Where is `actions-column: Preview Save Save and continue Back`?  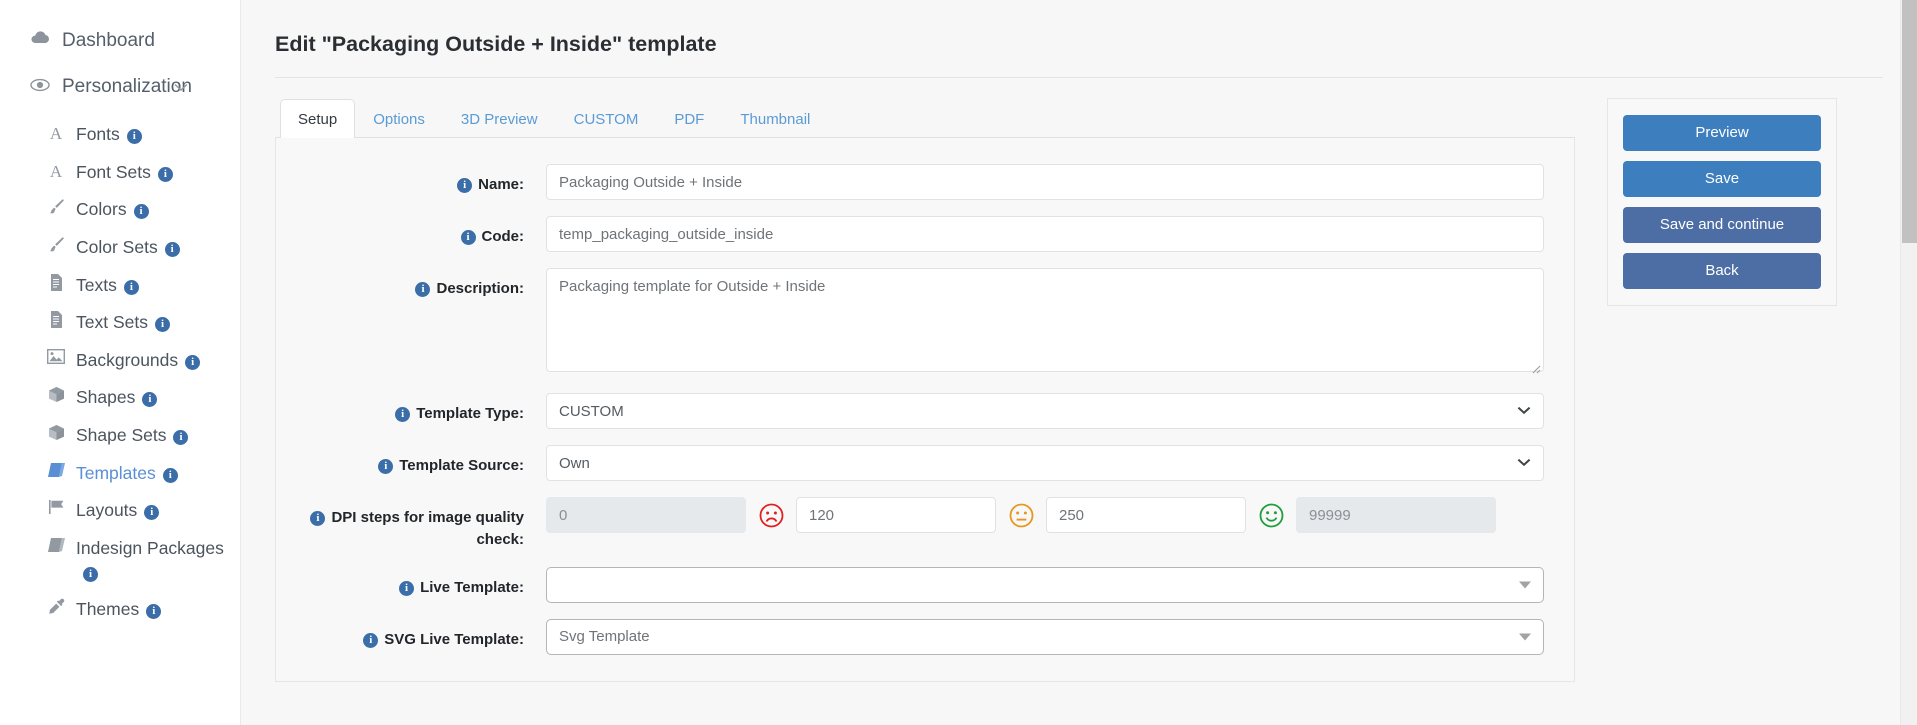 actions-column: Preview Save Save and continue Back is located at coordinates (1722, 380).